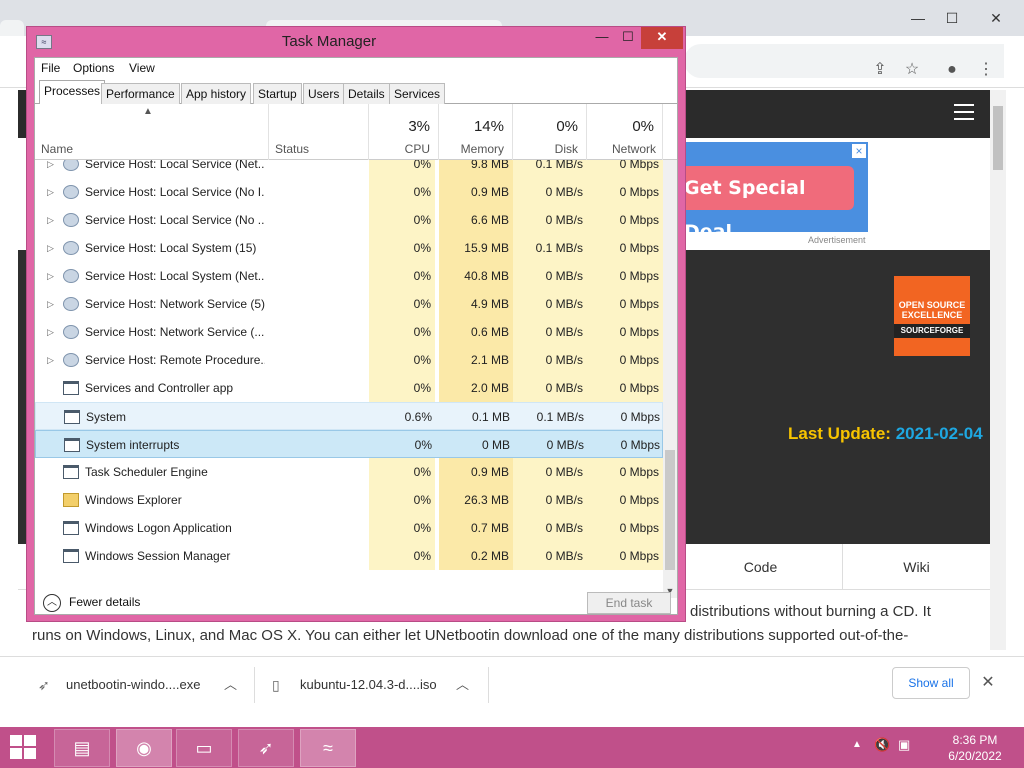 The width and height of the screenshot is (1024, 768). Describe the element at coordinates (349, 500) in the screenshot. I see `table-row: Windows Explorer 0% 26.3 MB 0 MB/s 0 Mbps` at that location.